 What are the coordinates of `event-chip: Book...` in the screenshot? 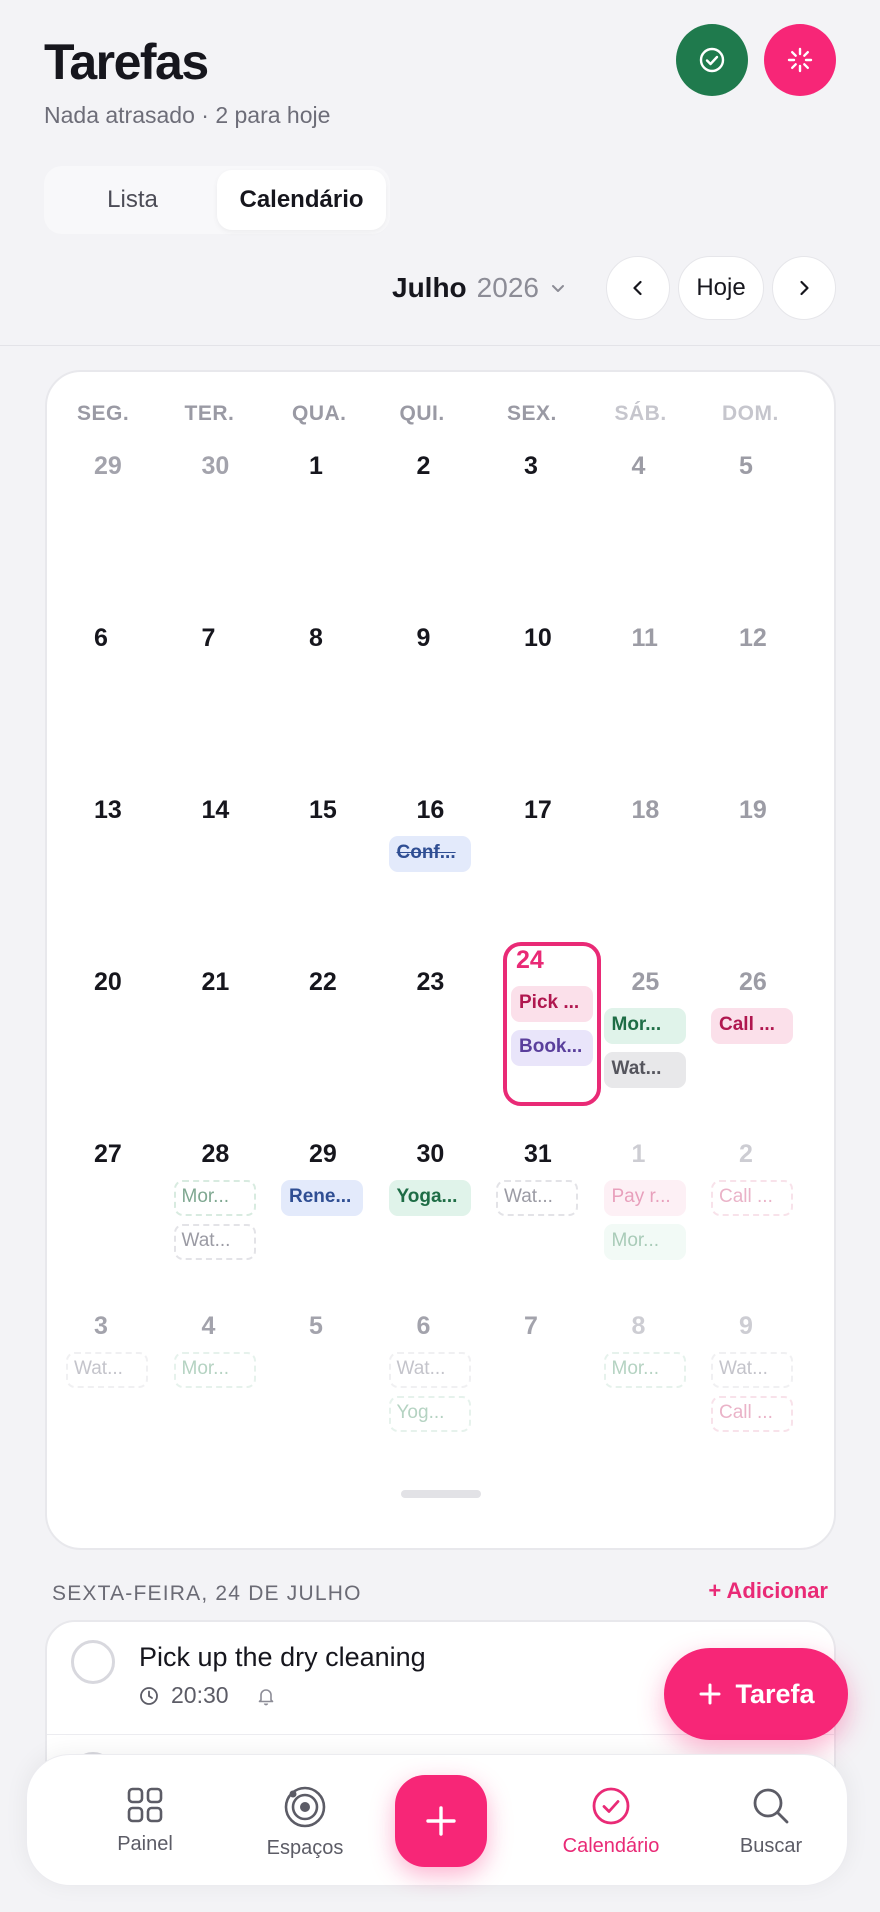 It's located at (552, 1048).